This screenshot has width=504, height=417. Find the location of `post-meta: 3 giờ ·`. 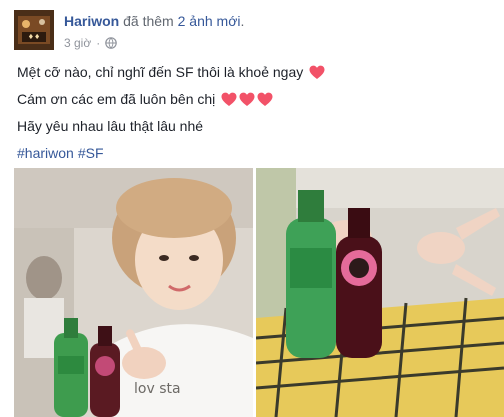

post-meta: 3 giờ · is located at coordinates (91, 43).